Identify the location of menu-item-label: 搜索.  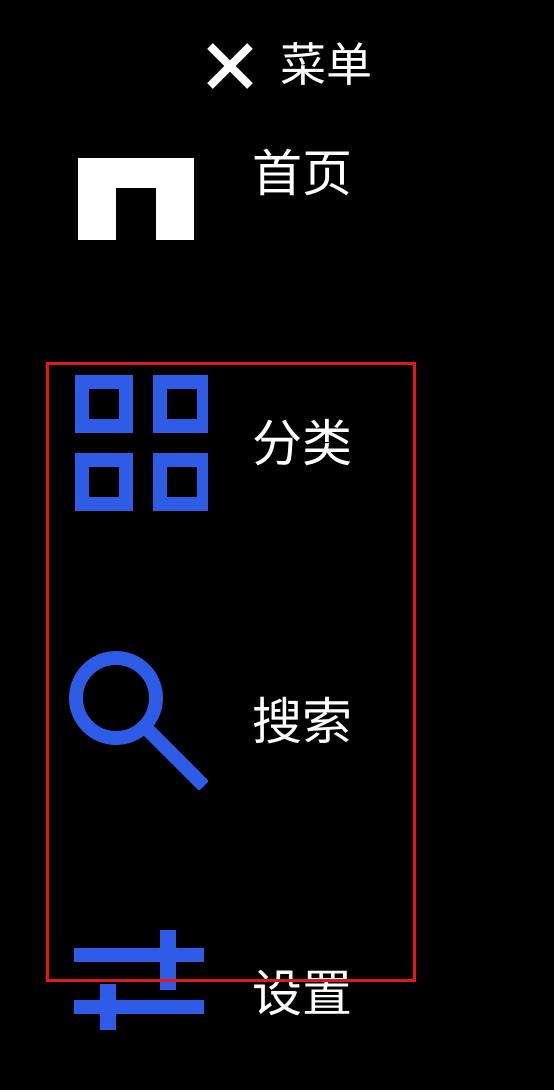
(302, 722).